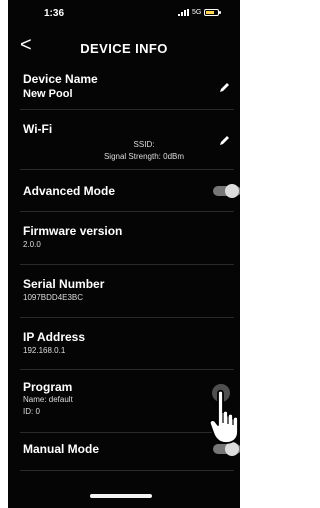 The height and width of the screenshot is (508, 320). Describe the element at coordinates (124, 192) in the screenshot. I see `advanced-mode-row: Advanced Mode` at that location.